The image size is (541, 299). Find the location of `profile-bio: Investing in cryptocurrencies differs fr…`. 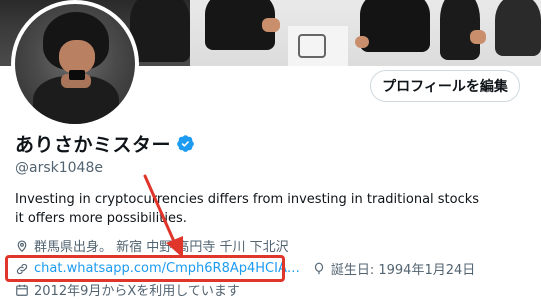

profile-bio: Investing in cryptocurrencies differs fr… is located at coordinates (275, 209).